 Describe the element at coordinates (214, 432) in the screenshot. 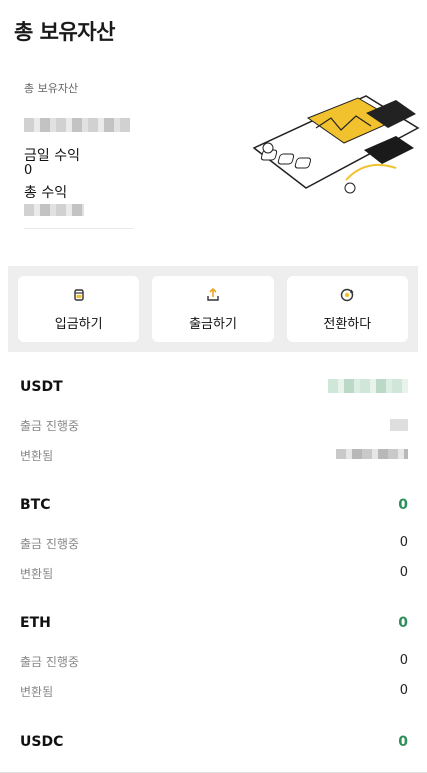

I see `withdrawing-row: 출금 진행중` at that location.